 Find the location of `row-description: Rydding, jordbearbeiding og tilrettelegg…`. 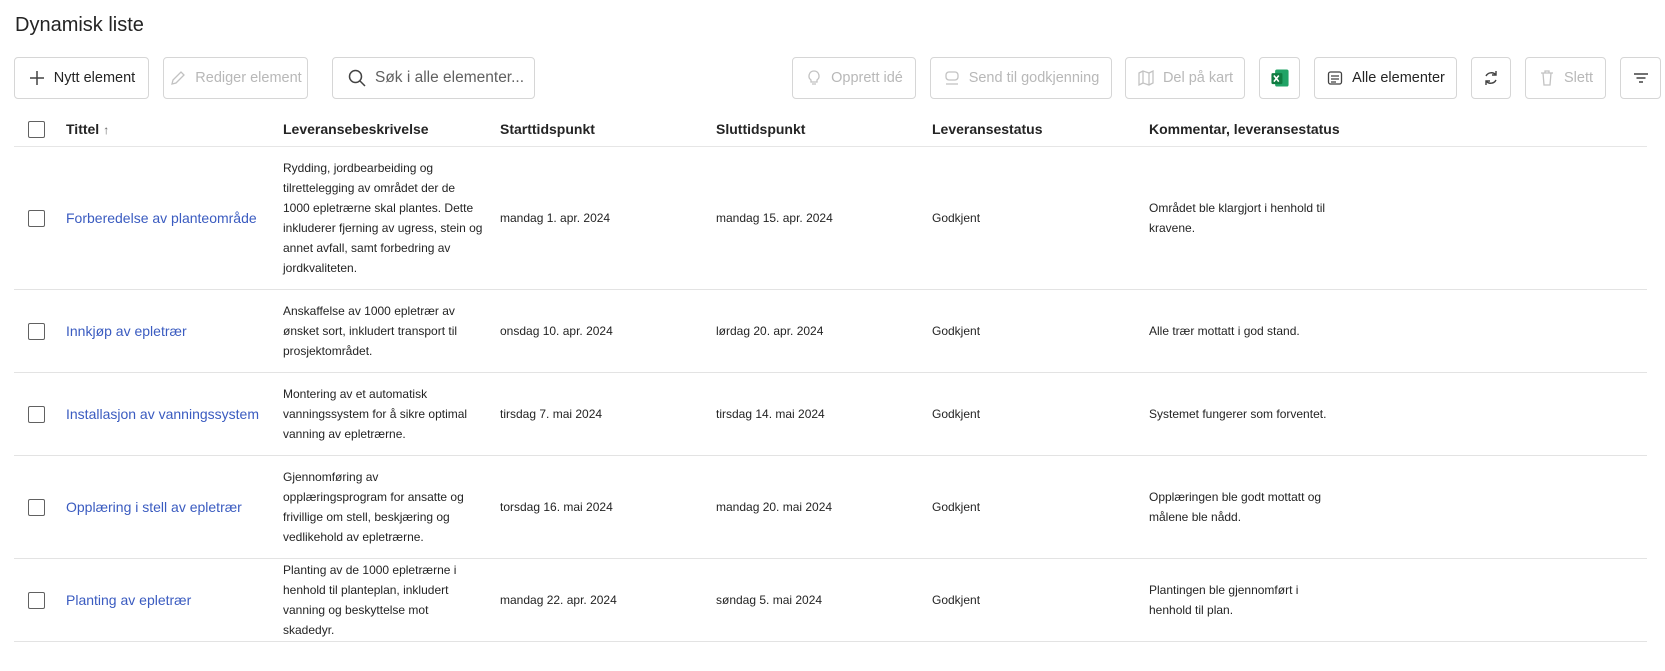

row-description: Rydding, jordbearbeiding og tilrettelegg… is located at coordinates (383, 218).